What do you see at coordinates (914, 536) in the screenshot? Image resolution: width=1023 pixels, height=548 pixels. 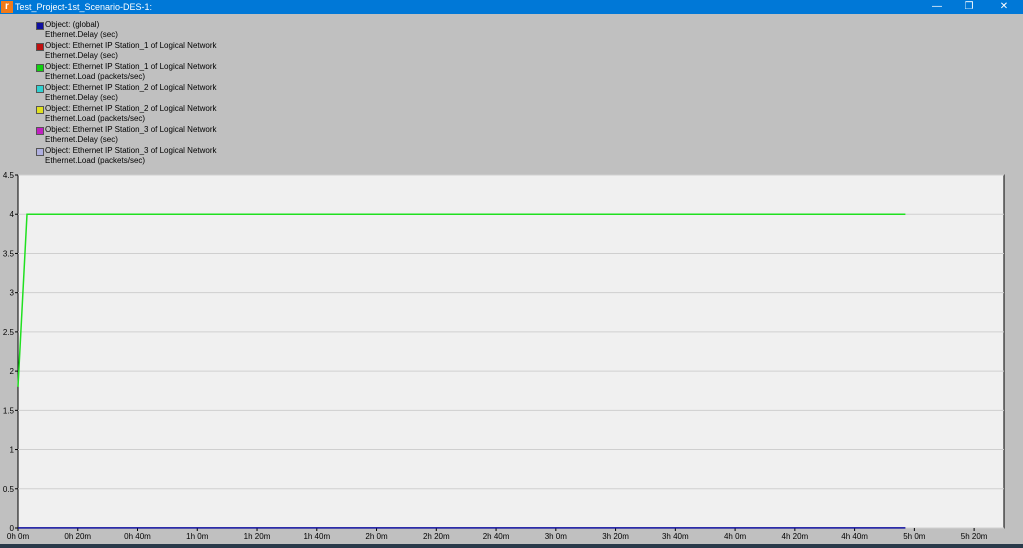 I see `x-tick-label: 5h 0m` at bounding box center [914, 536].